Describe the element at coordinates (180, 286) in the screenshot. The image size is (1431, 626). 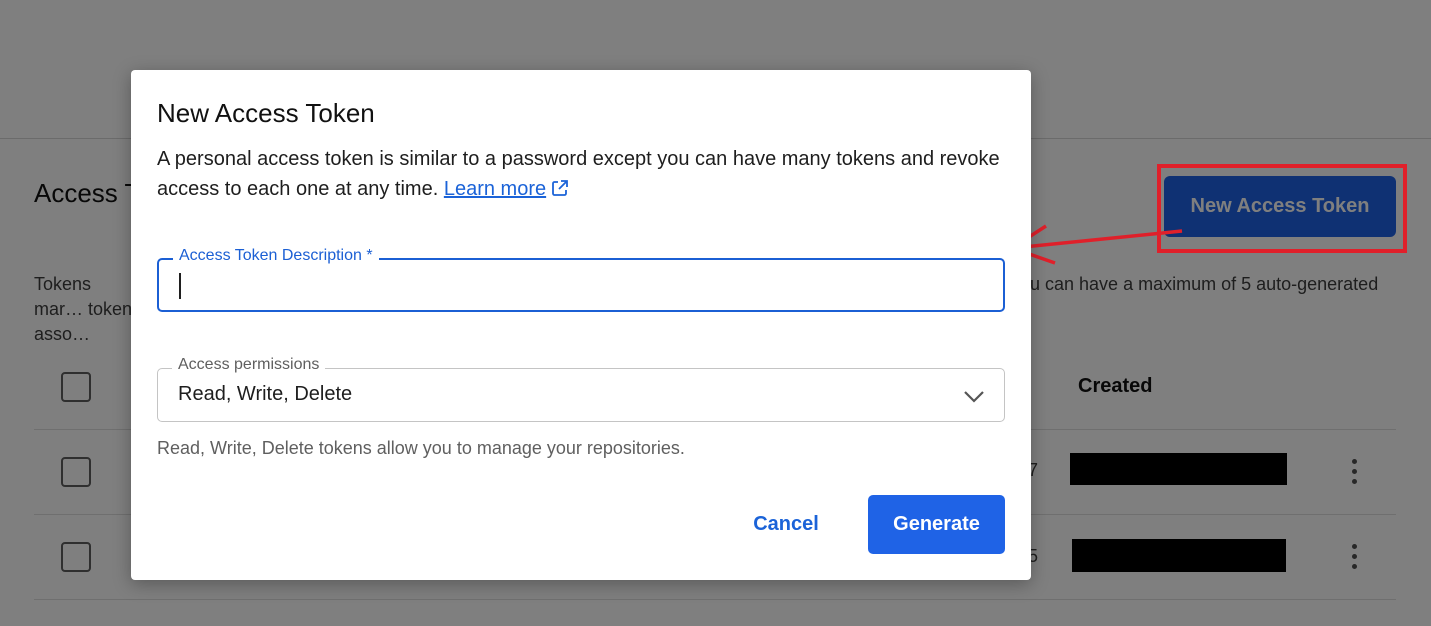
I see `text-caret` at that location.